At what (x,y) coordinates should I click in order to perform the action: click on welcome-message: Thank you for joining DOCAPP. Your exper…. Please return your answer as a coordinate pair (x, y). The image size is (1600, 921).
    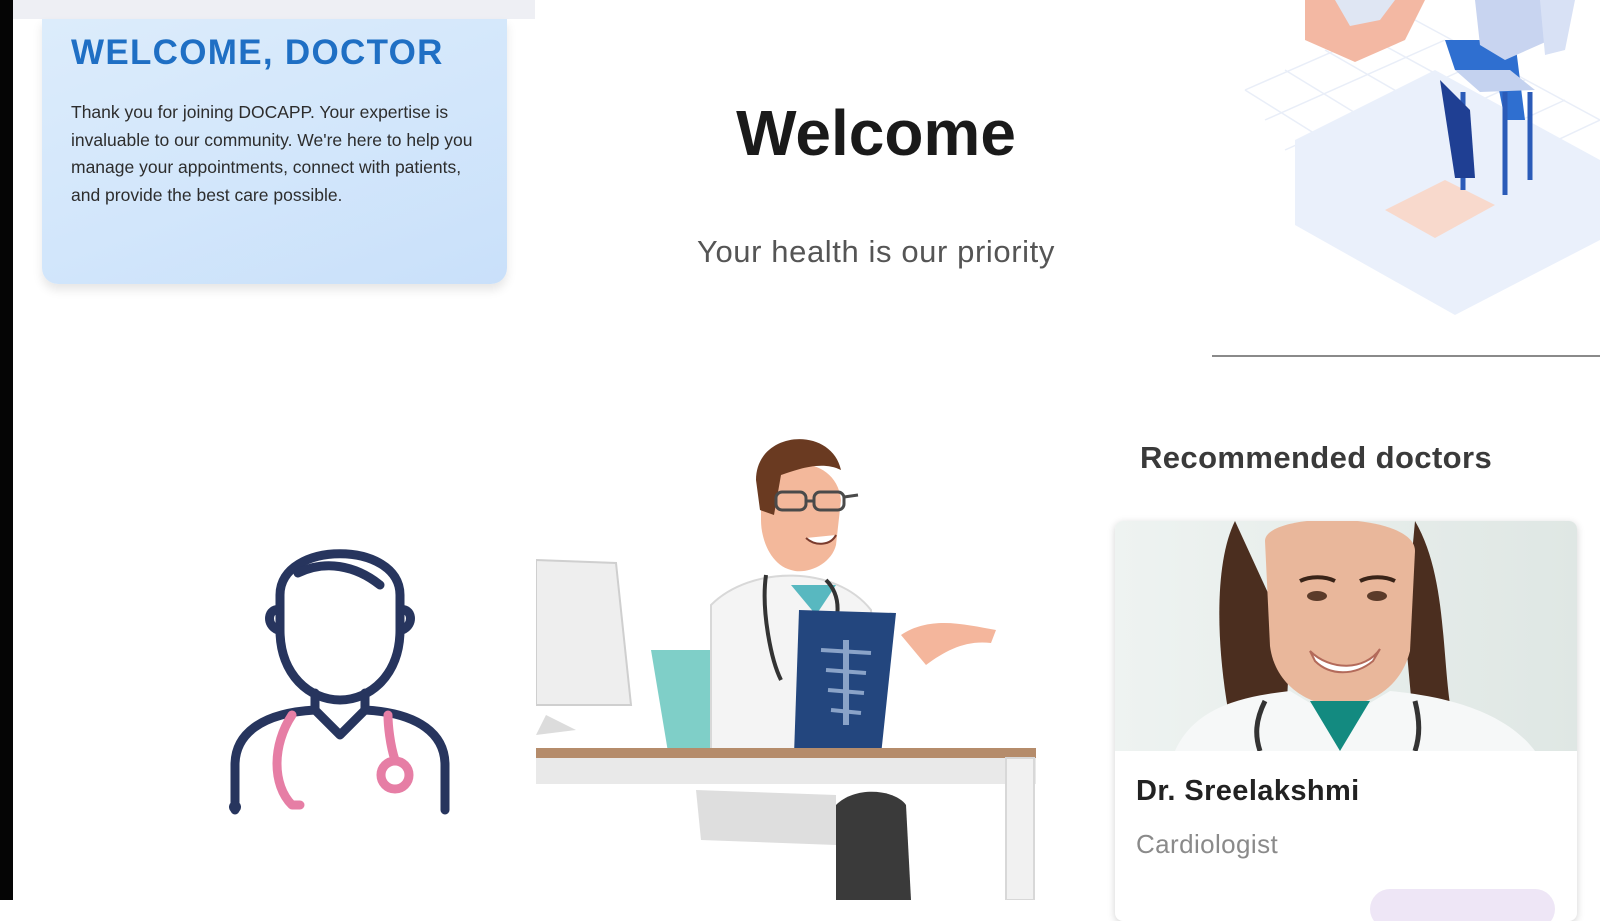
    Looking at the image, I should click on (272, 153).